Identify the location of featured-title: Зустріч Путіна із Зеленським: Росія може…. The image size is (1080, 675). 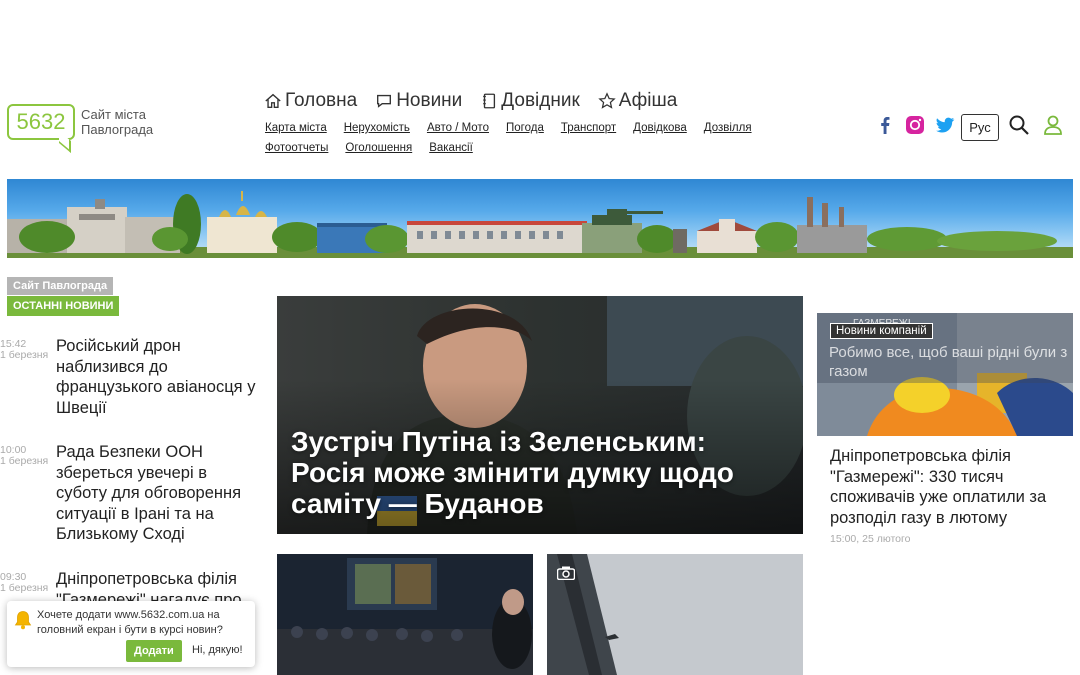
(536, 472).